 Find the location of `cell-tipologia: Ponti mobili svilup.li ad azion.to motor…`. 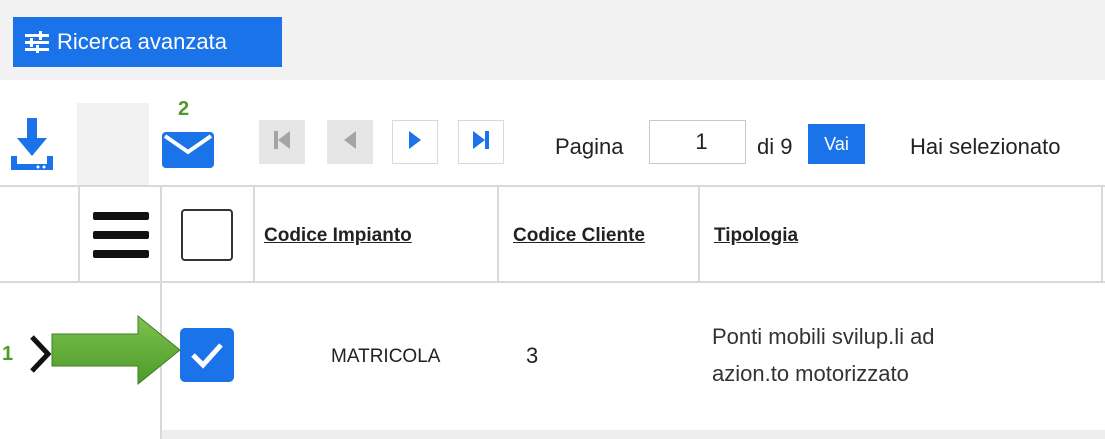

cell-tipologia: Ponti mobili svilup.li ad azion.to motor… is located at coordinates (823, 355).